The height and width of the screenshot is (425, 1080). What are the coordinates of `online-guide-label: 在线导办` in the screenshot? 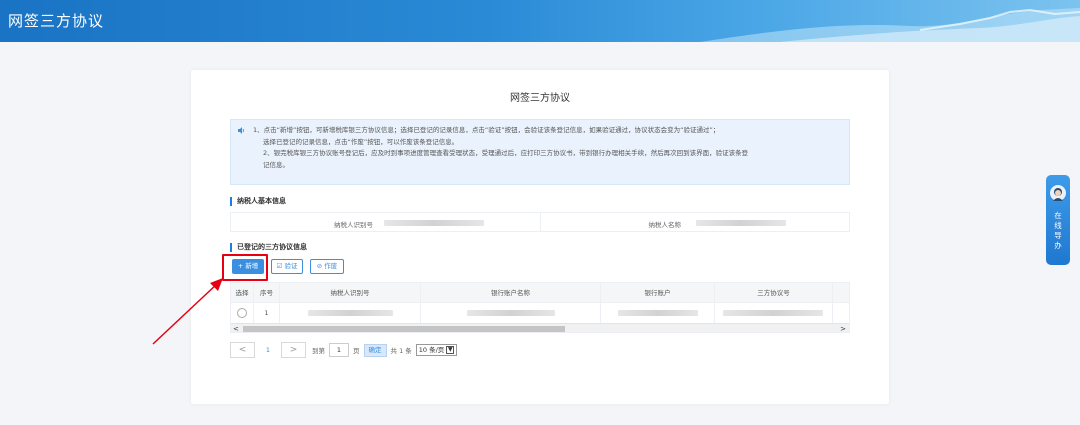 It's located at (1058, 230).